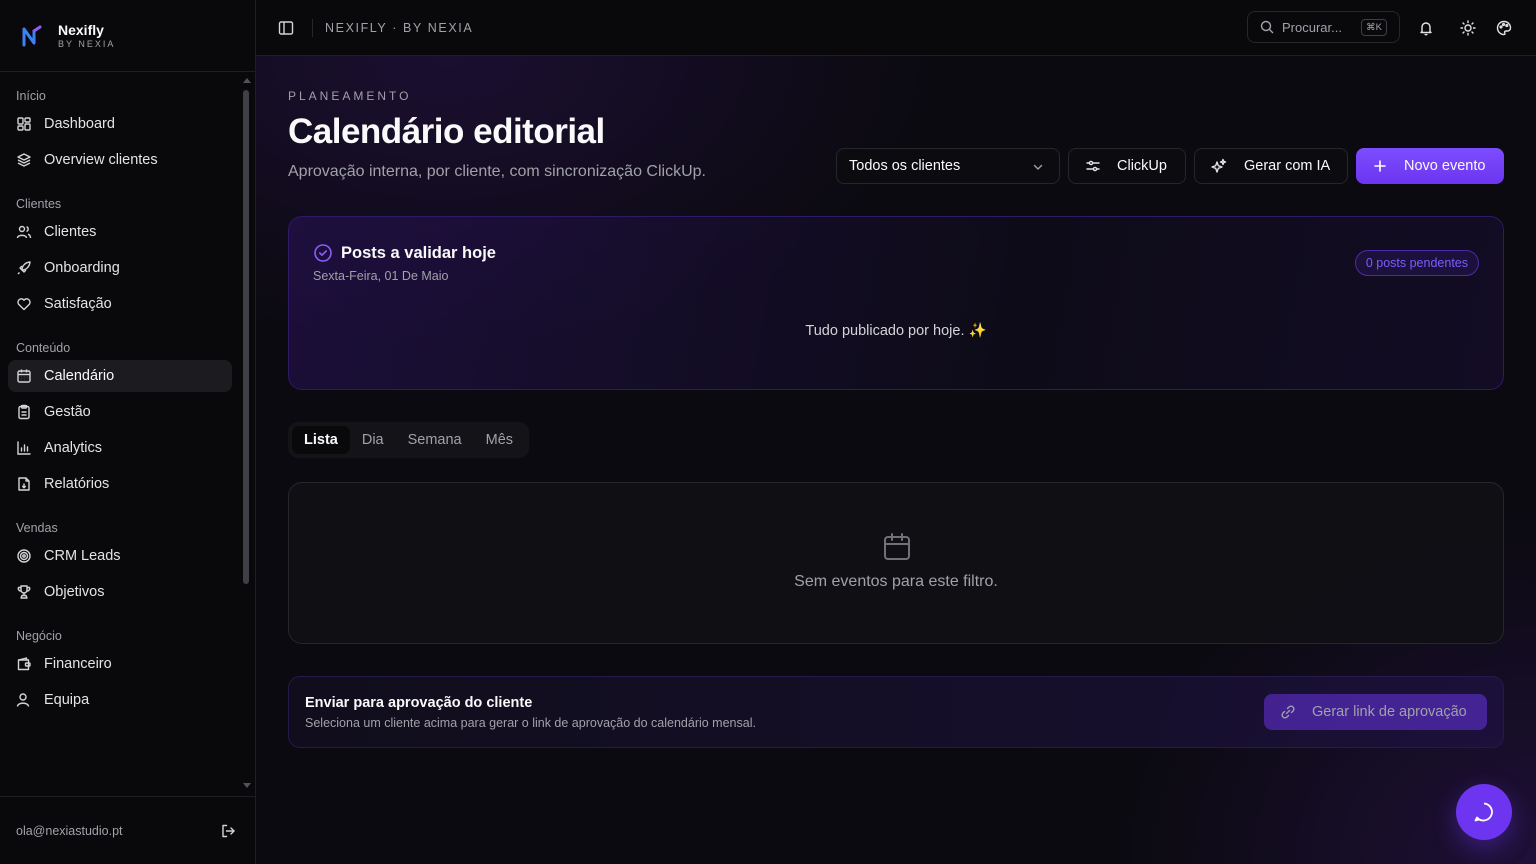 The image size is (1536, 864). Describe the element at coordinates (120, 592) in the screenshot. I see `sidebar-item-objetivos: Objetivos` at that location.